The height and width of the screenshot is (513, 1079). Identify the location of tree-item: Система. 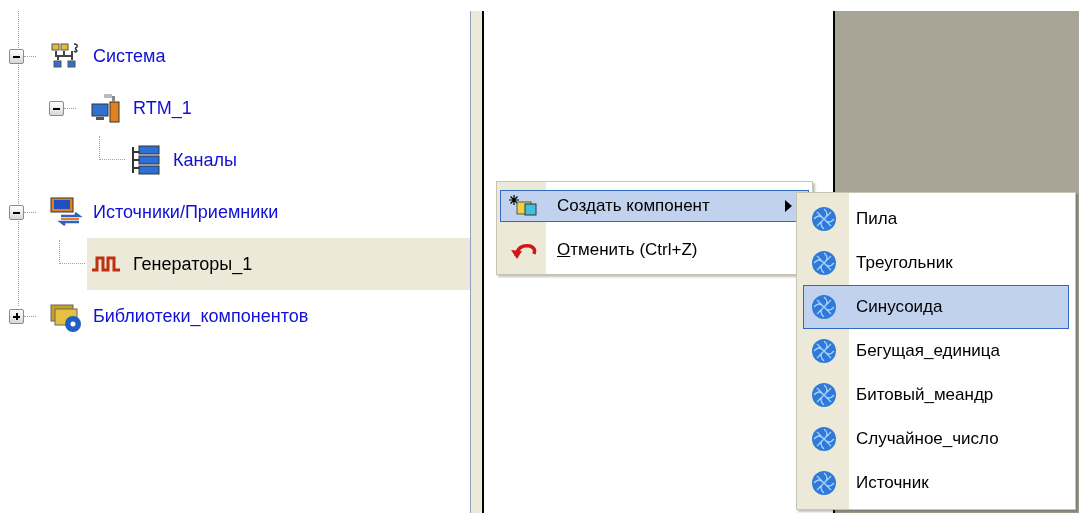
(258, 56).